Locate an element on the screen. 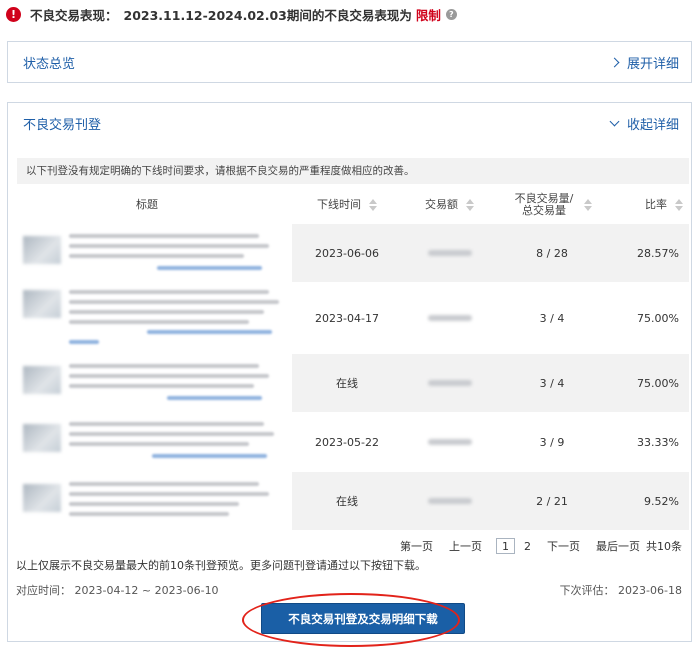 This screenshot has width=700, height=669. rate: 9.52% is located at coordinates (661, 501).